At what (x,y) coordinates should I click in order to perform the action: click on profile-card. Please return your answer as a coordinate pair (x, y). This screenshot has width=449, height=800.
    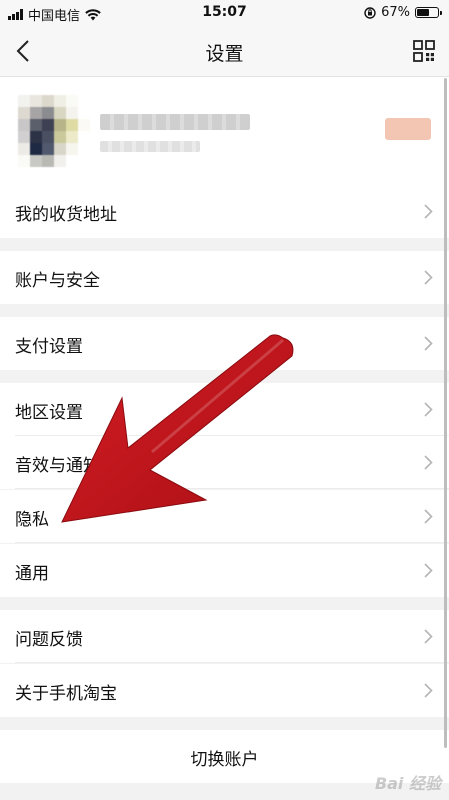
    Looking at the image, I should click on (224, 131).